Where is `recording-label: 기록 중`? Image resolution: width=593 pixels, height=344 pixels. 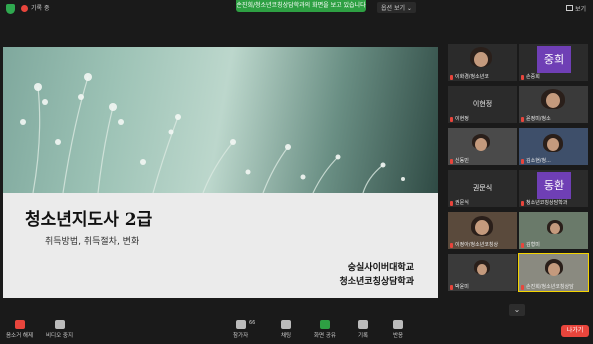
recording-label: 기록 중 is located at coordinates (40, 8).